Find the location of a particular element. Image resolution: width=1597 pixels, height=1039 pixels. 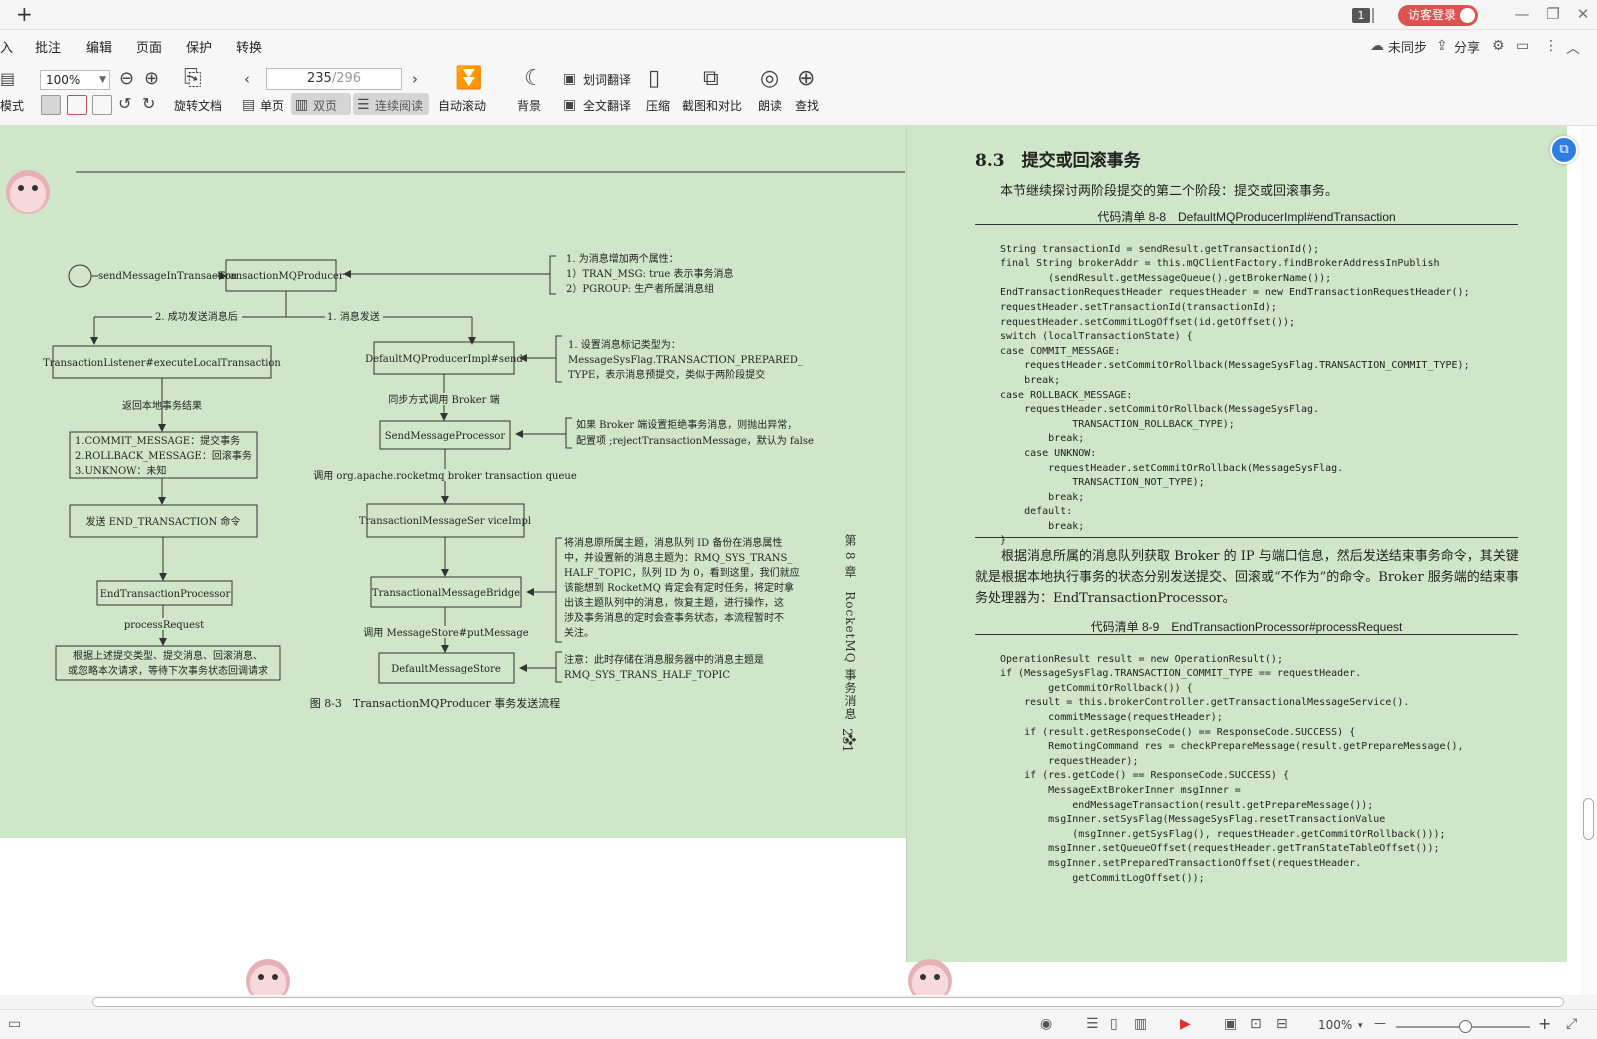

prev-page-icon: ‹ is located at coordinates (247, 79).